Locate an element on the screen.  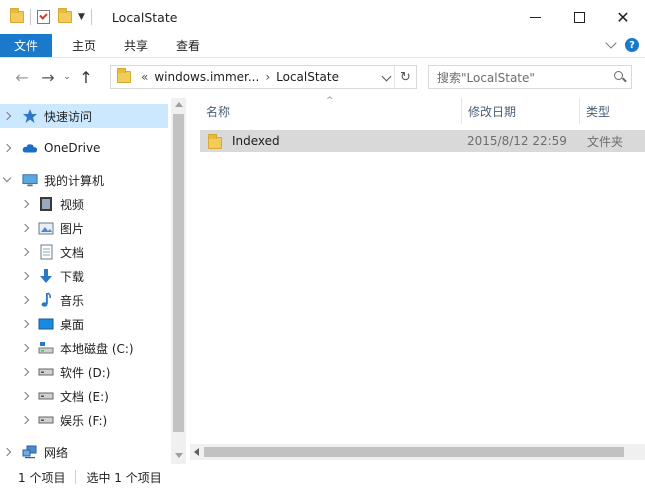
quick-access-toolbar: ▼ is located at coordinates (49, 17).